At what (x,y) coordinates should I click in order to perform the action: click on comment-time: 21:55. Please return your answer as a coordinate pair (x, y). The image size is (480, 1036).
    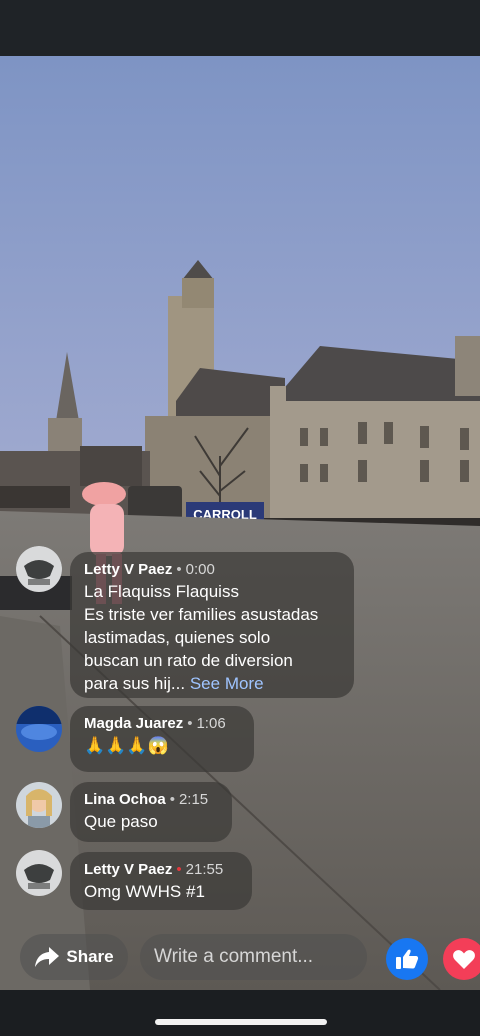
    Looking at the image, I should click on (204, 869).